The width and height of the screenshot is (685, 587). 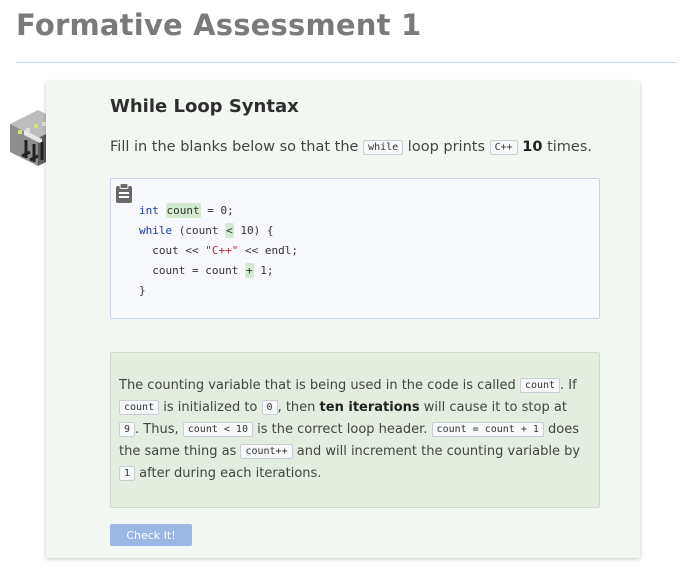 What do you see at coordinates (199, 230) in the screenshot?
I see `code-text: (count` at bounding box center [199, 230].